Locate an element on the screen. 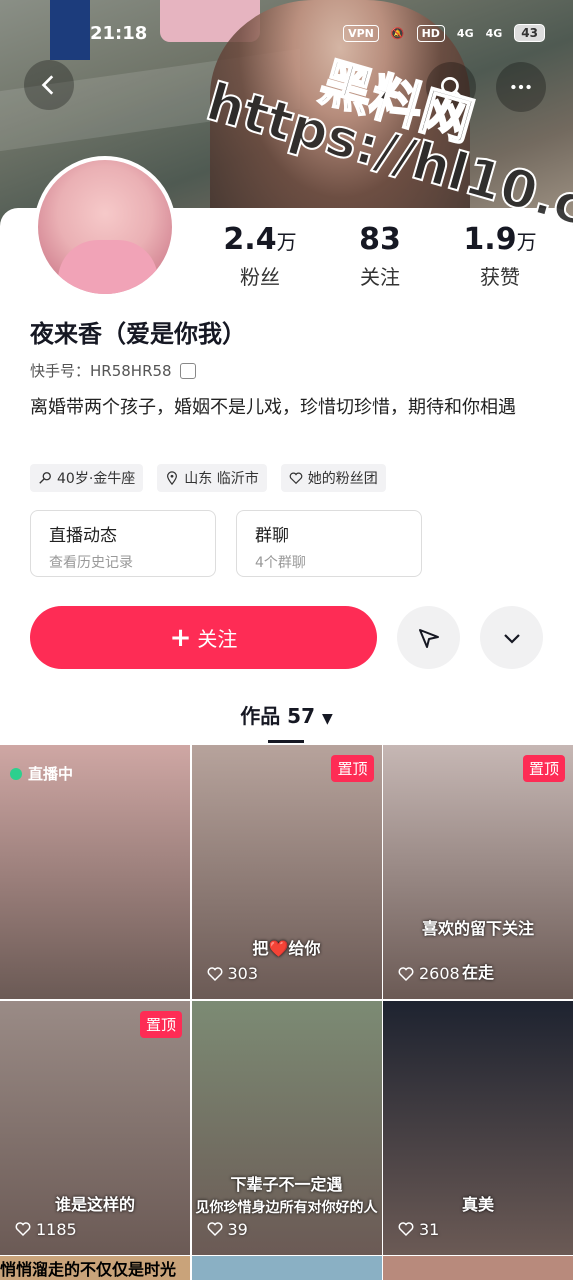 This screenshot has height=1280, width=573. tab-works-underline is located at coordinates (286, 741).